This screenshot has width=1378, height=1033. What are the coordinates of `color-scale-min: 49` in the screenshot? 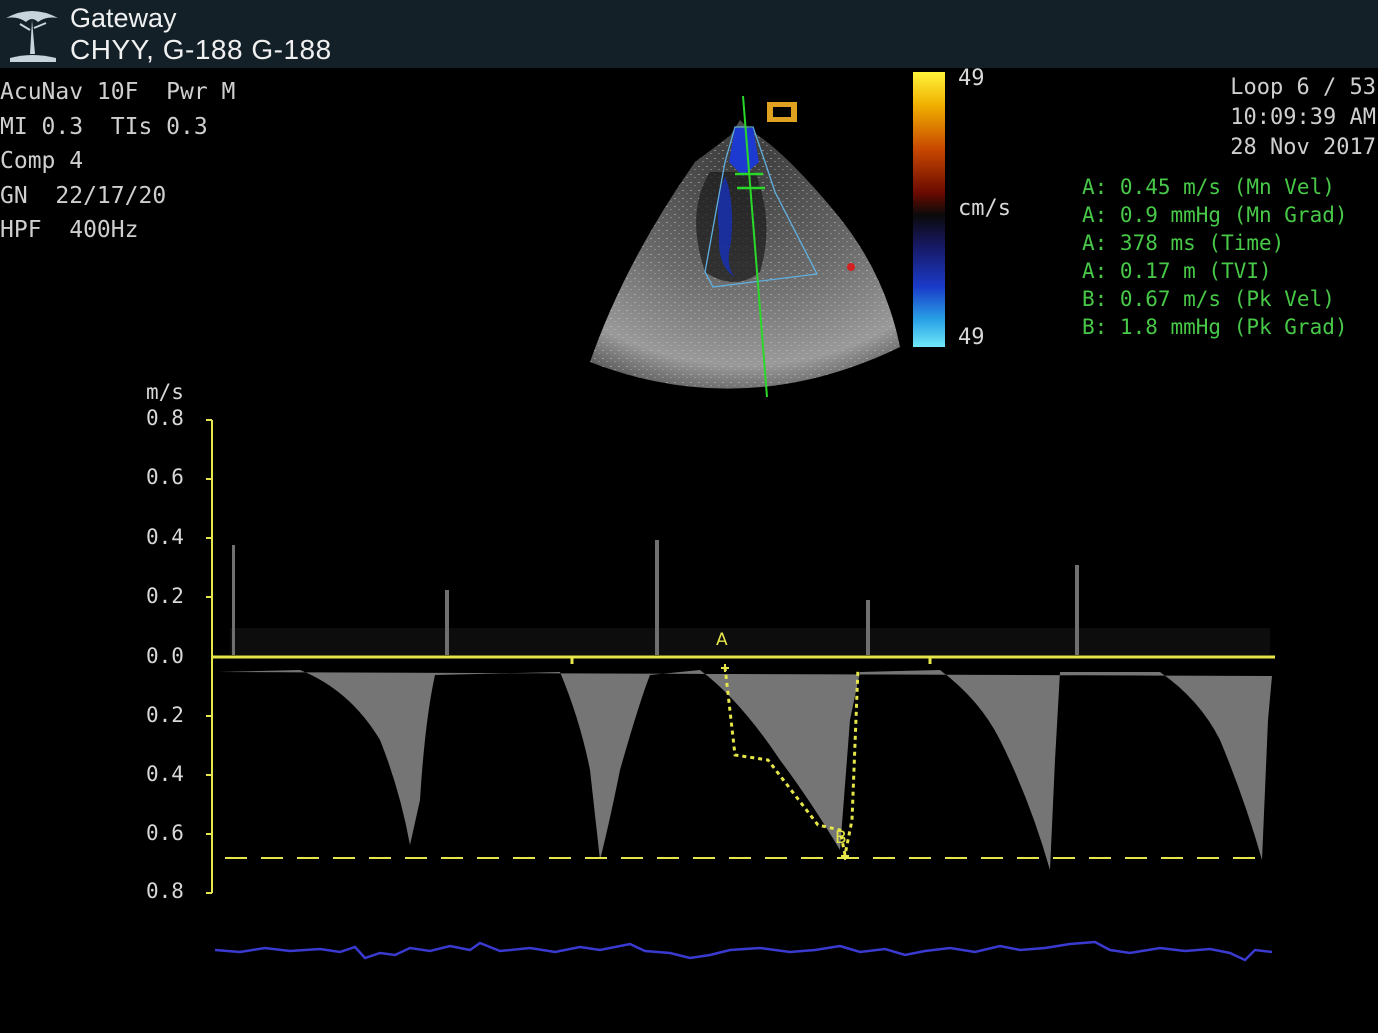 It's located at (971, 337).